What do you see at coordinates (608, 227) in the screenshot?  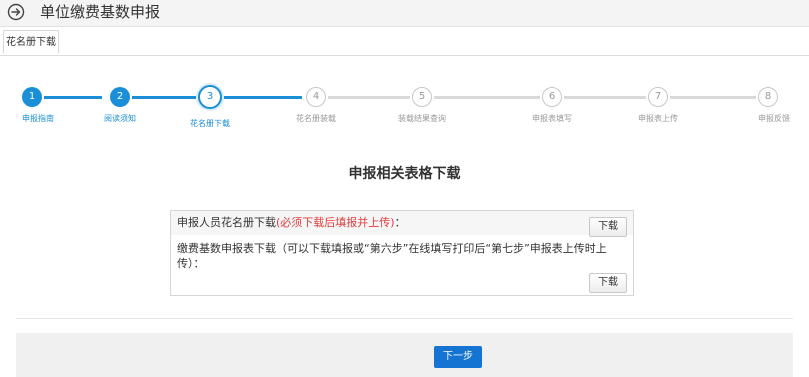 I see `roster-download-button: 下载` at bounding box center [608, 227].